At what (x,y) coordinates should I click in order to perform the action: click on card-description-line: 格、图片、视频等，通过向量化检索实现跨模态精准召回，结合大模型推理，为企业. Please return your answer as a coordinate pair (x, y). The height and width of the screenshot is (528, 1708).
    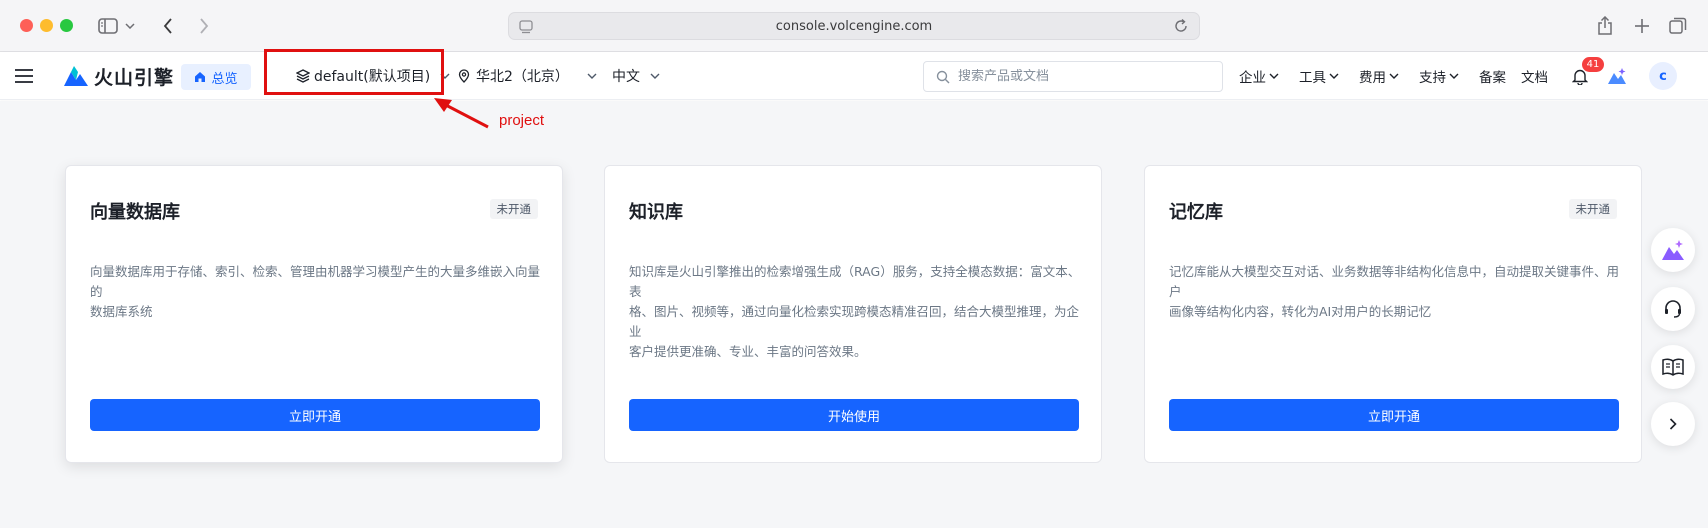
    Looking at the image, I should click on (854, 321).